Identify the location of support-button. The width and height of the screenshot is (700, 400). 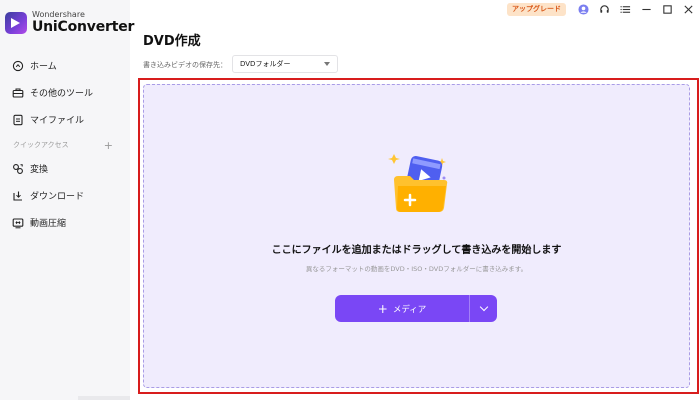
(604, 9).